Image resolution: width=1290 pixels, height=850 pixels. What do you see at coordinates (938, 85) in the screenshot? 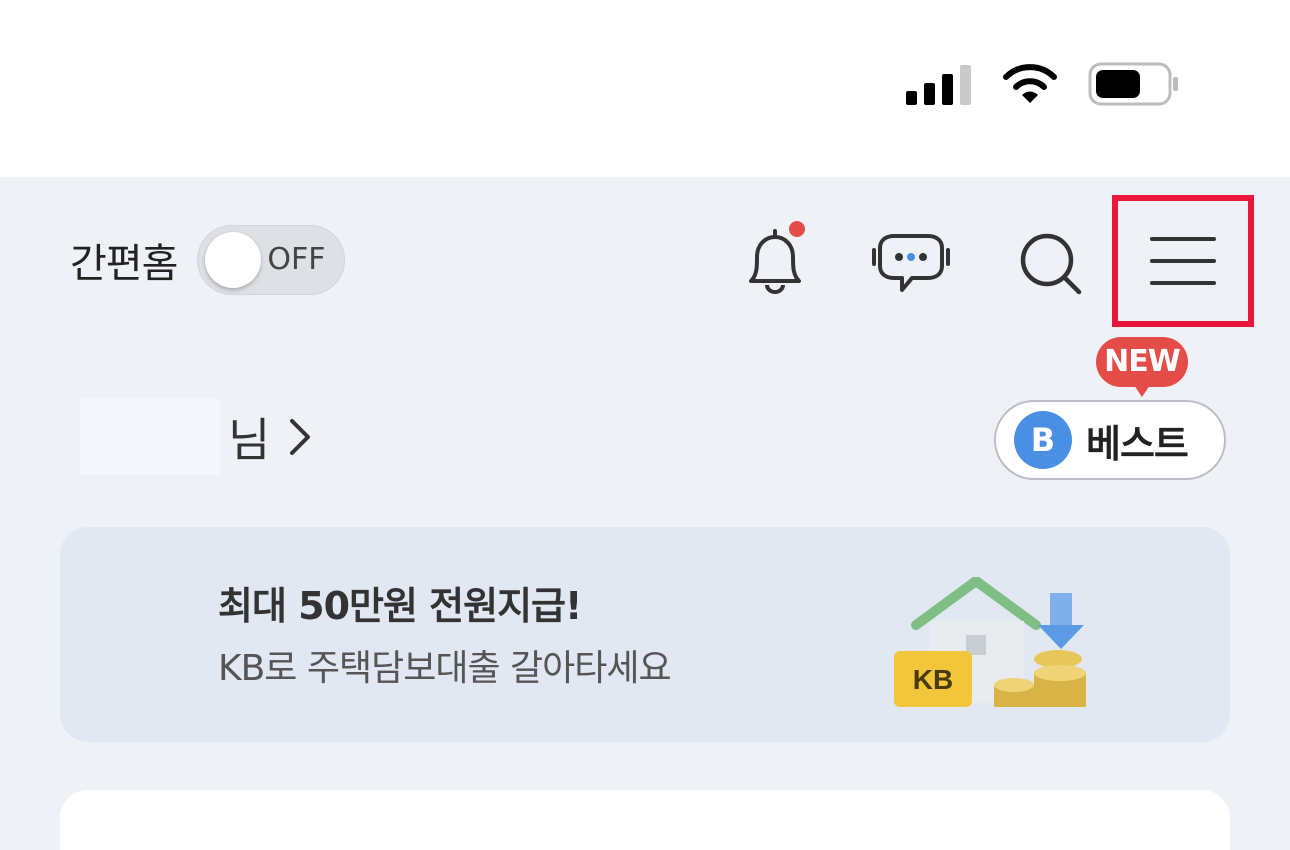
I see `cellular-signal-icon` at bounding box center [938, 85].